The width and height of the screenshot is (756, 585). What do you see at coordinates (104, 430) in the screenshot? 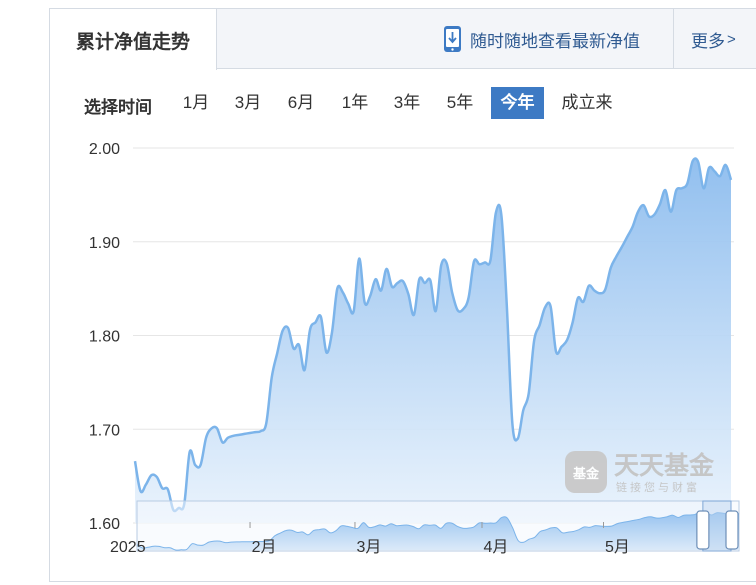
I see `y-tick-label: 1.70` at bounding box center [104, 430].